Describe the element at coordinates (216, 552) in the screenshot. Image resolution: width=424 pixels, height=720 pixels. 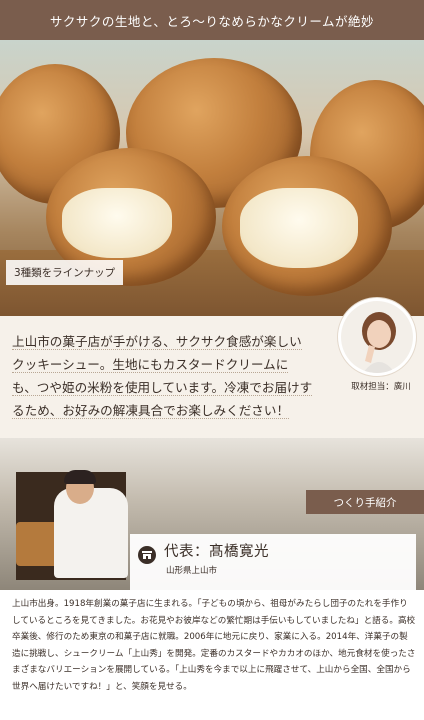
I see `maker-name: 代表：髙橋寛光` at that location.